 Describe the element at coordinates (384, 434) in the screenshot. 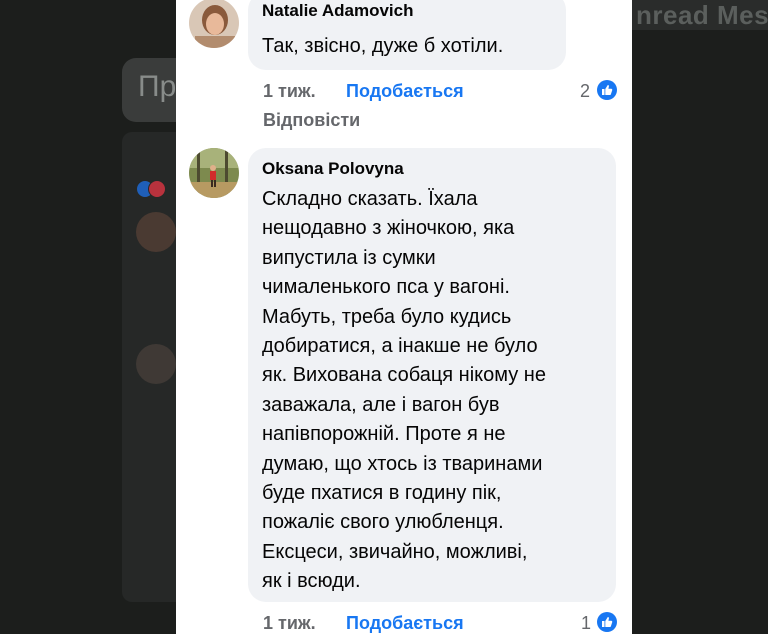

I see `comment-text-line: напівпорожній. Проте я не` at that location.